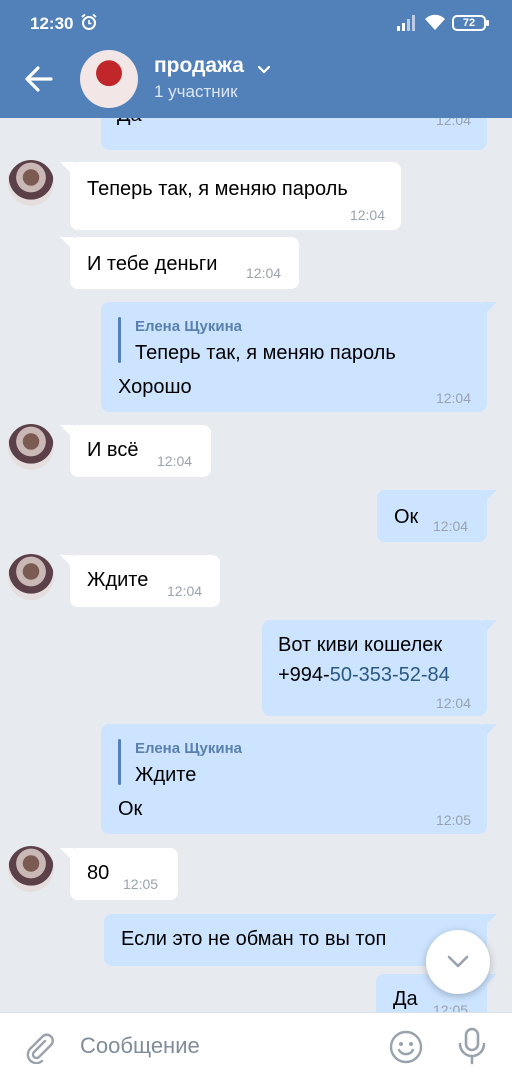  I want to click on message-outgoing: Да 12:04, so click(294, 134).